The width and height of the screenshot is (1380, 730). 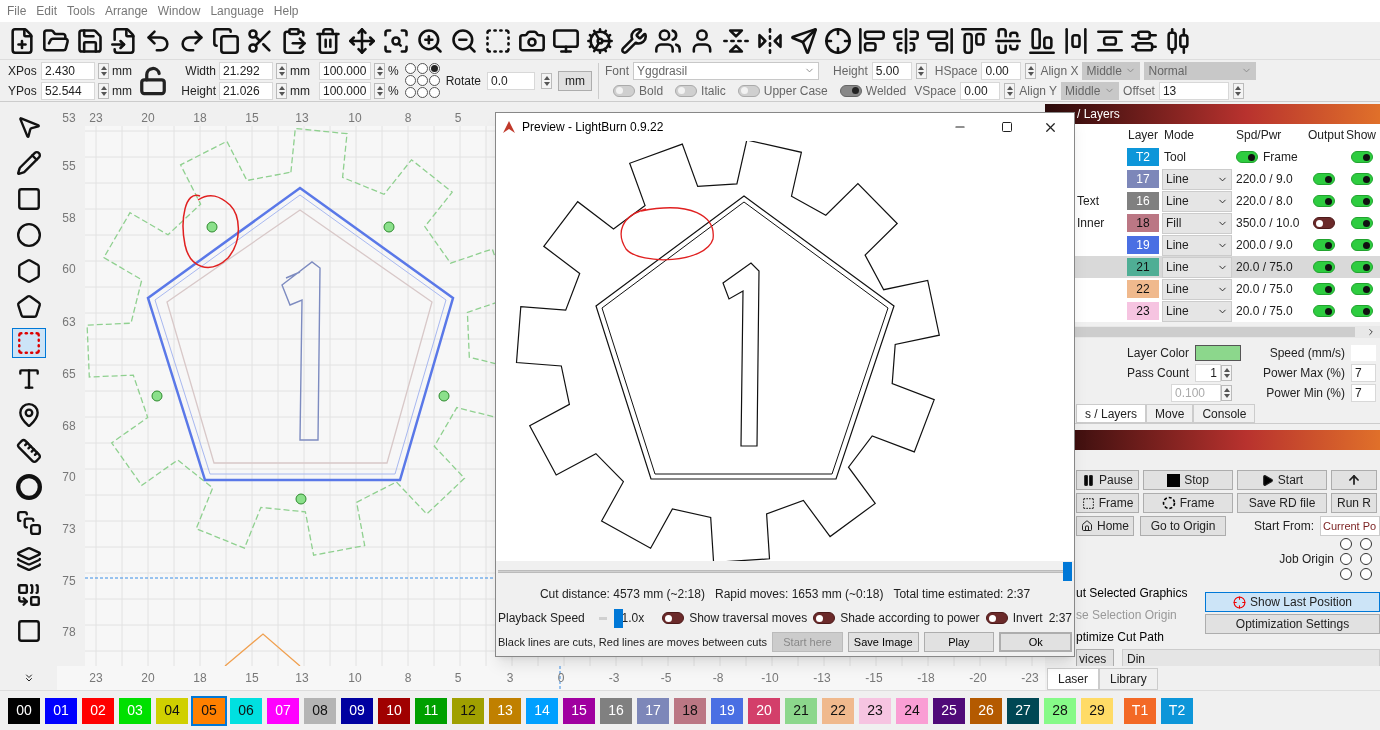 What do you see at coordinates (22, 40) in the screenshot?
I see `new-file-icon` at bounding box center [22, 40].